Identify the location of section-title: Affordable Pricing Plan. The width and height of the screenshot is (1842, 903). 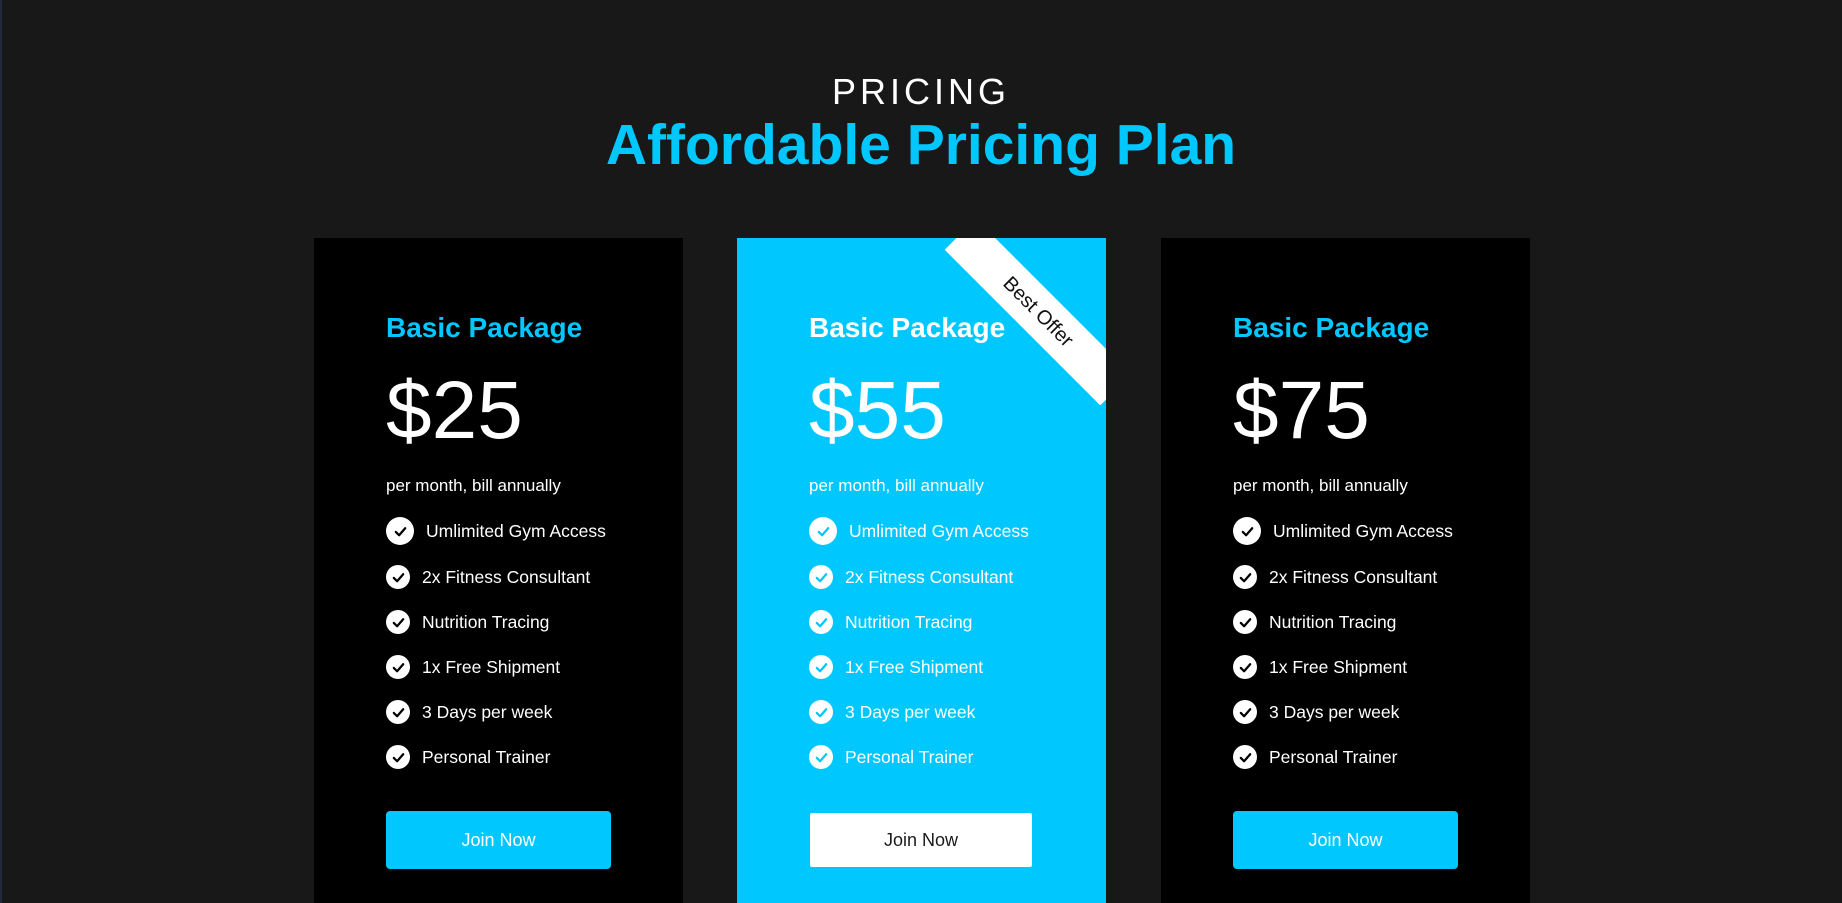
(921, 145).